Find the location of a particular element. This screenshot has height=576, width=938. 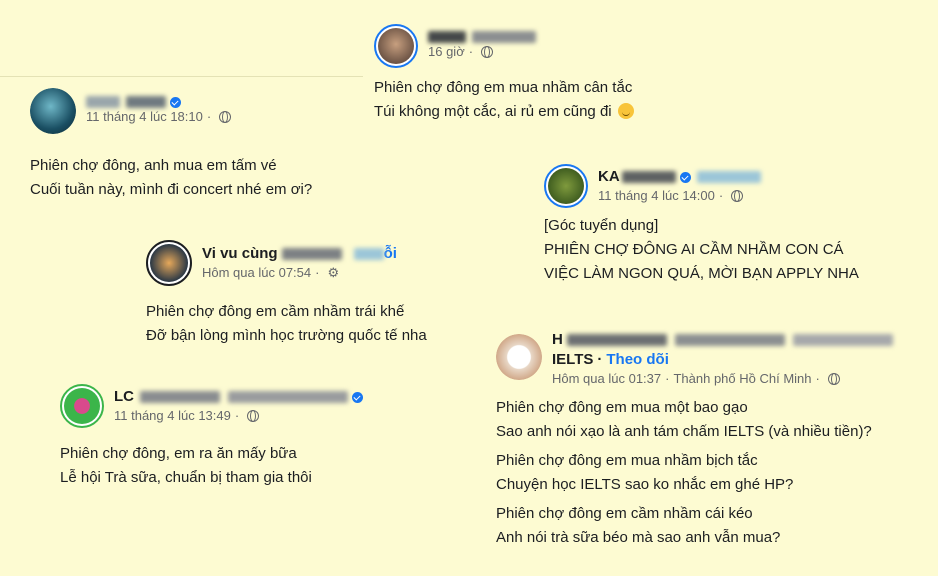

post-timestamp: 16 giờ is located at coordinates (446, 52).